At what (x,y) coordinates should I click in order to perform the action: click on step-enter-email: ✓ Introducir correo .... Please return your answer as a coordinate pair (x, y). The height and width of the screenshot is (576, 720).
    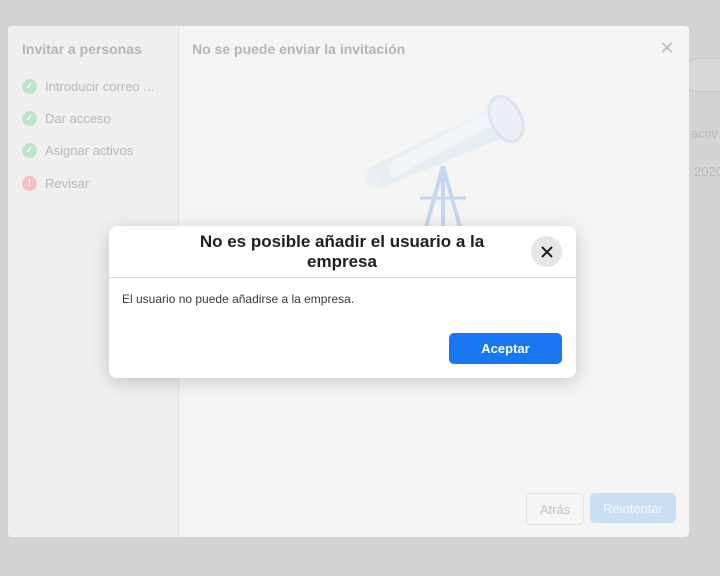
    Looking at the image, I should click on (88, 86).